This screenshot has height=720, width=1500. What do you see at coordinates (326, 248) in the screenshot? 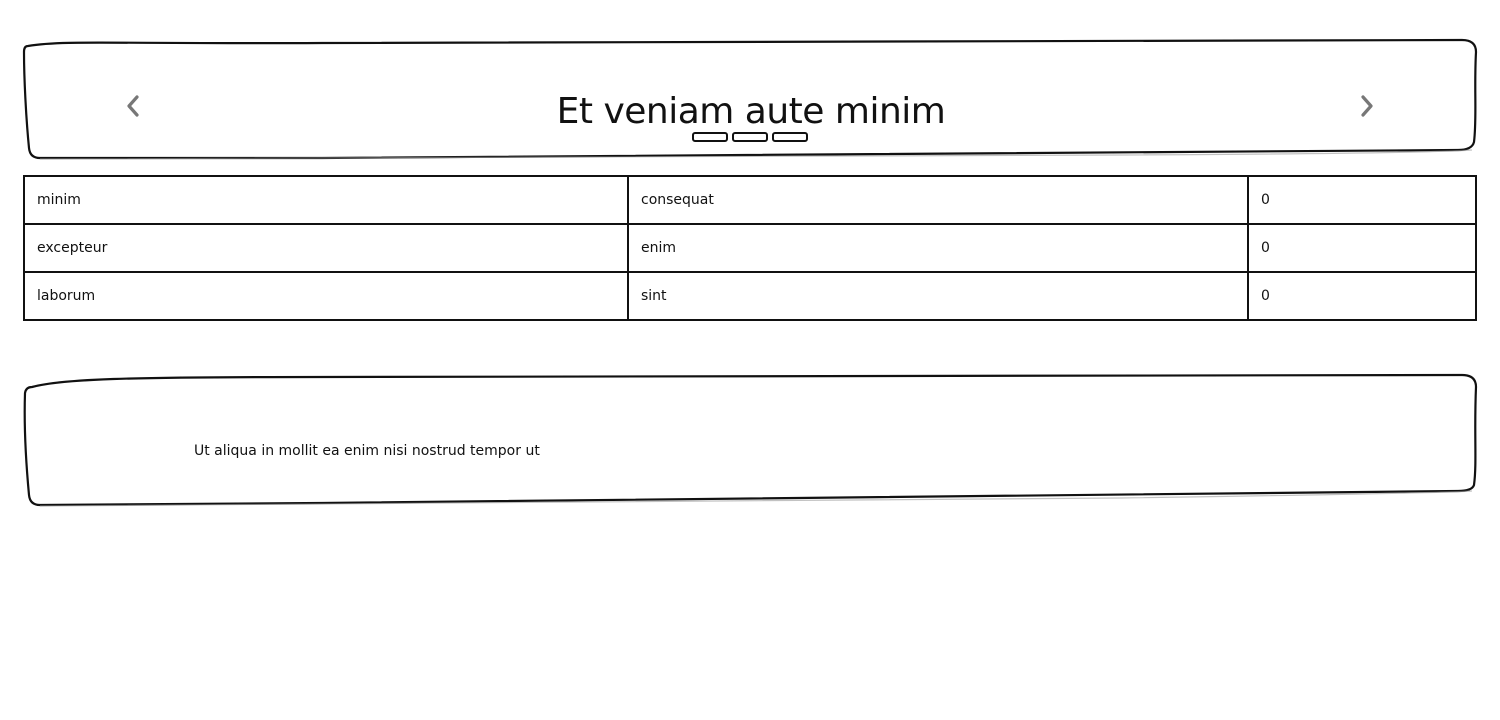
I see `table-cell: excepteur` at bounding box center [326, 248].